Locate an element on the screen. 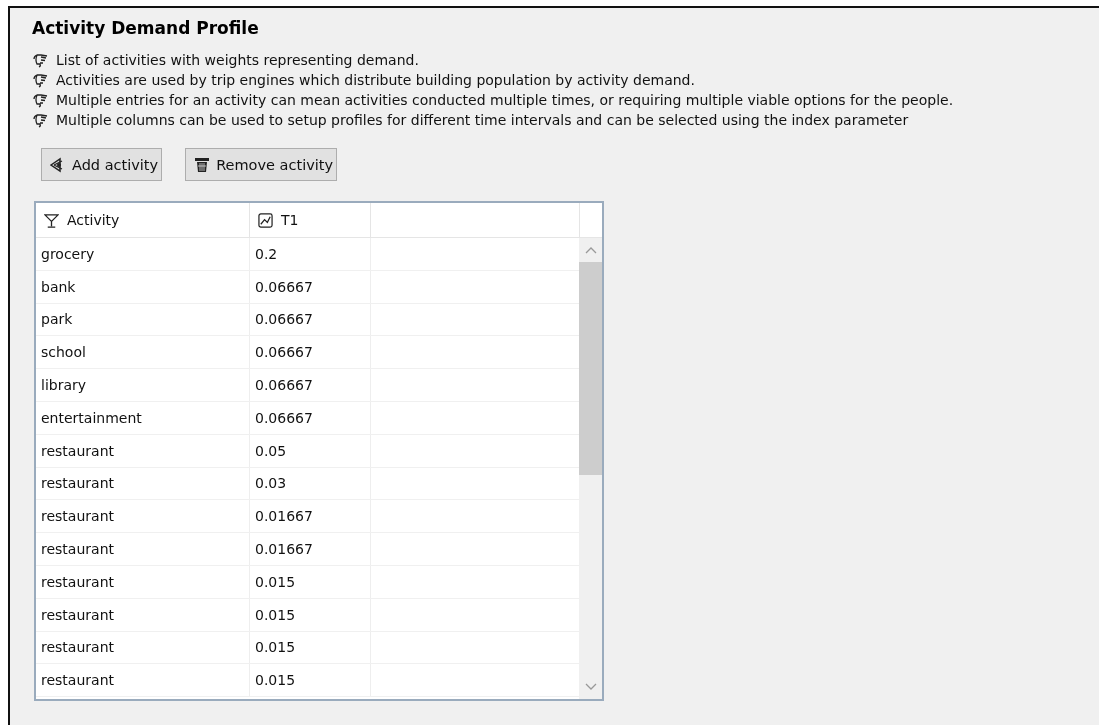  scroll-down-icon is located at coordinates (590, 687).